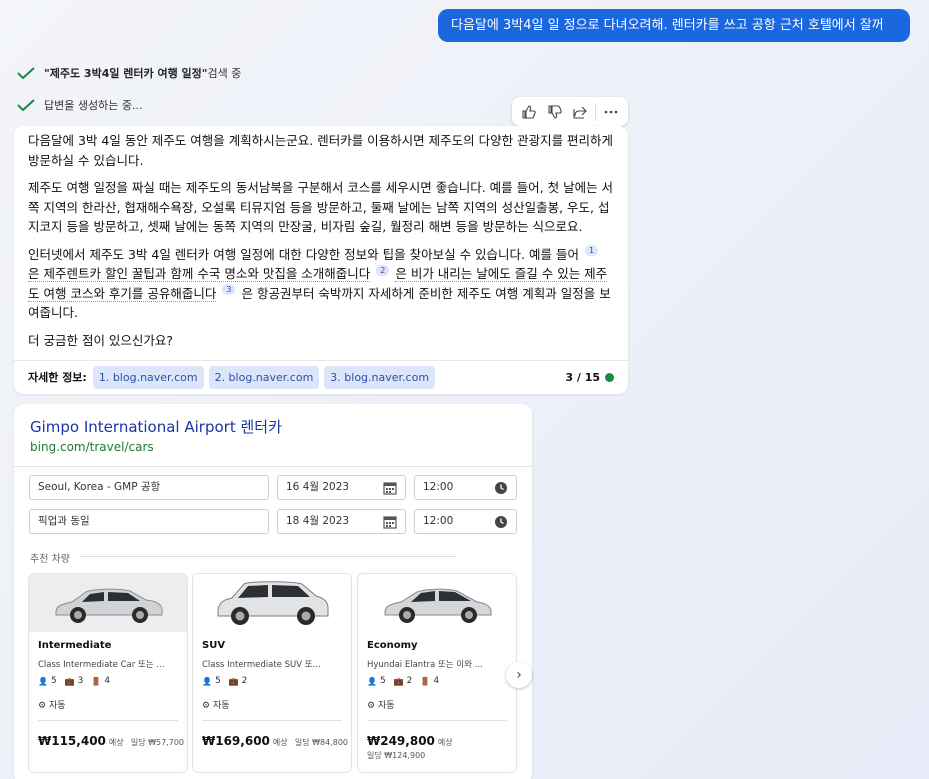 This screenshot has height=779, width=929. Describe the element at coordinates (268, 556) in the screenshot. I see `section-divider` at that location.